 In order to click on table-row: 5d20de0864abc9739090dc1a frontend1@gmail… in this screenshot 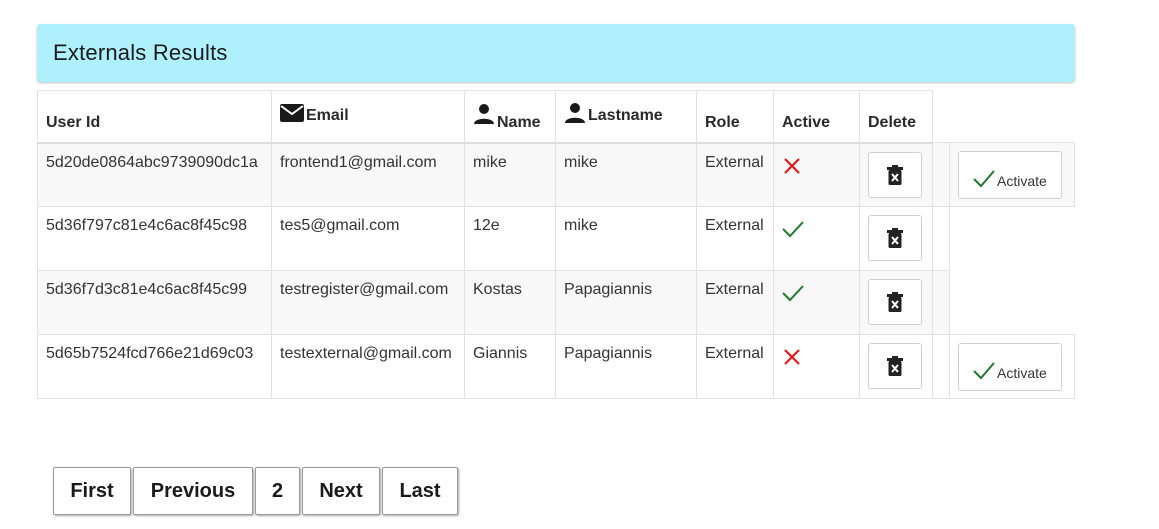, I will do `click(556, 174)`.